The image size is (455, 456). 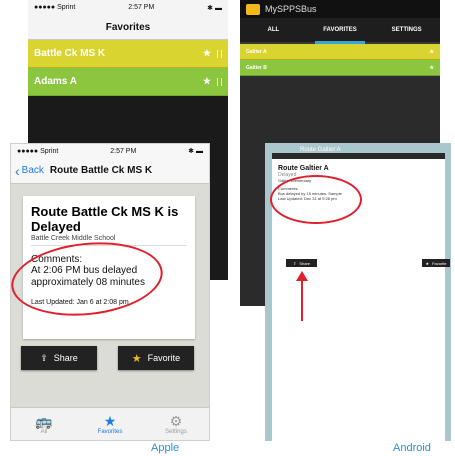 What do you see at coordinates (253, 9) in the screenshot?
I see `bus-logo-icon` at bounding box center [253, 9].